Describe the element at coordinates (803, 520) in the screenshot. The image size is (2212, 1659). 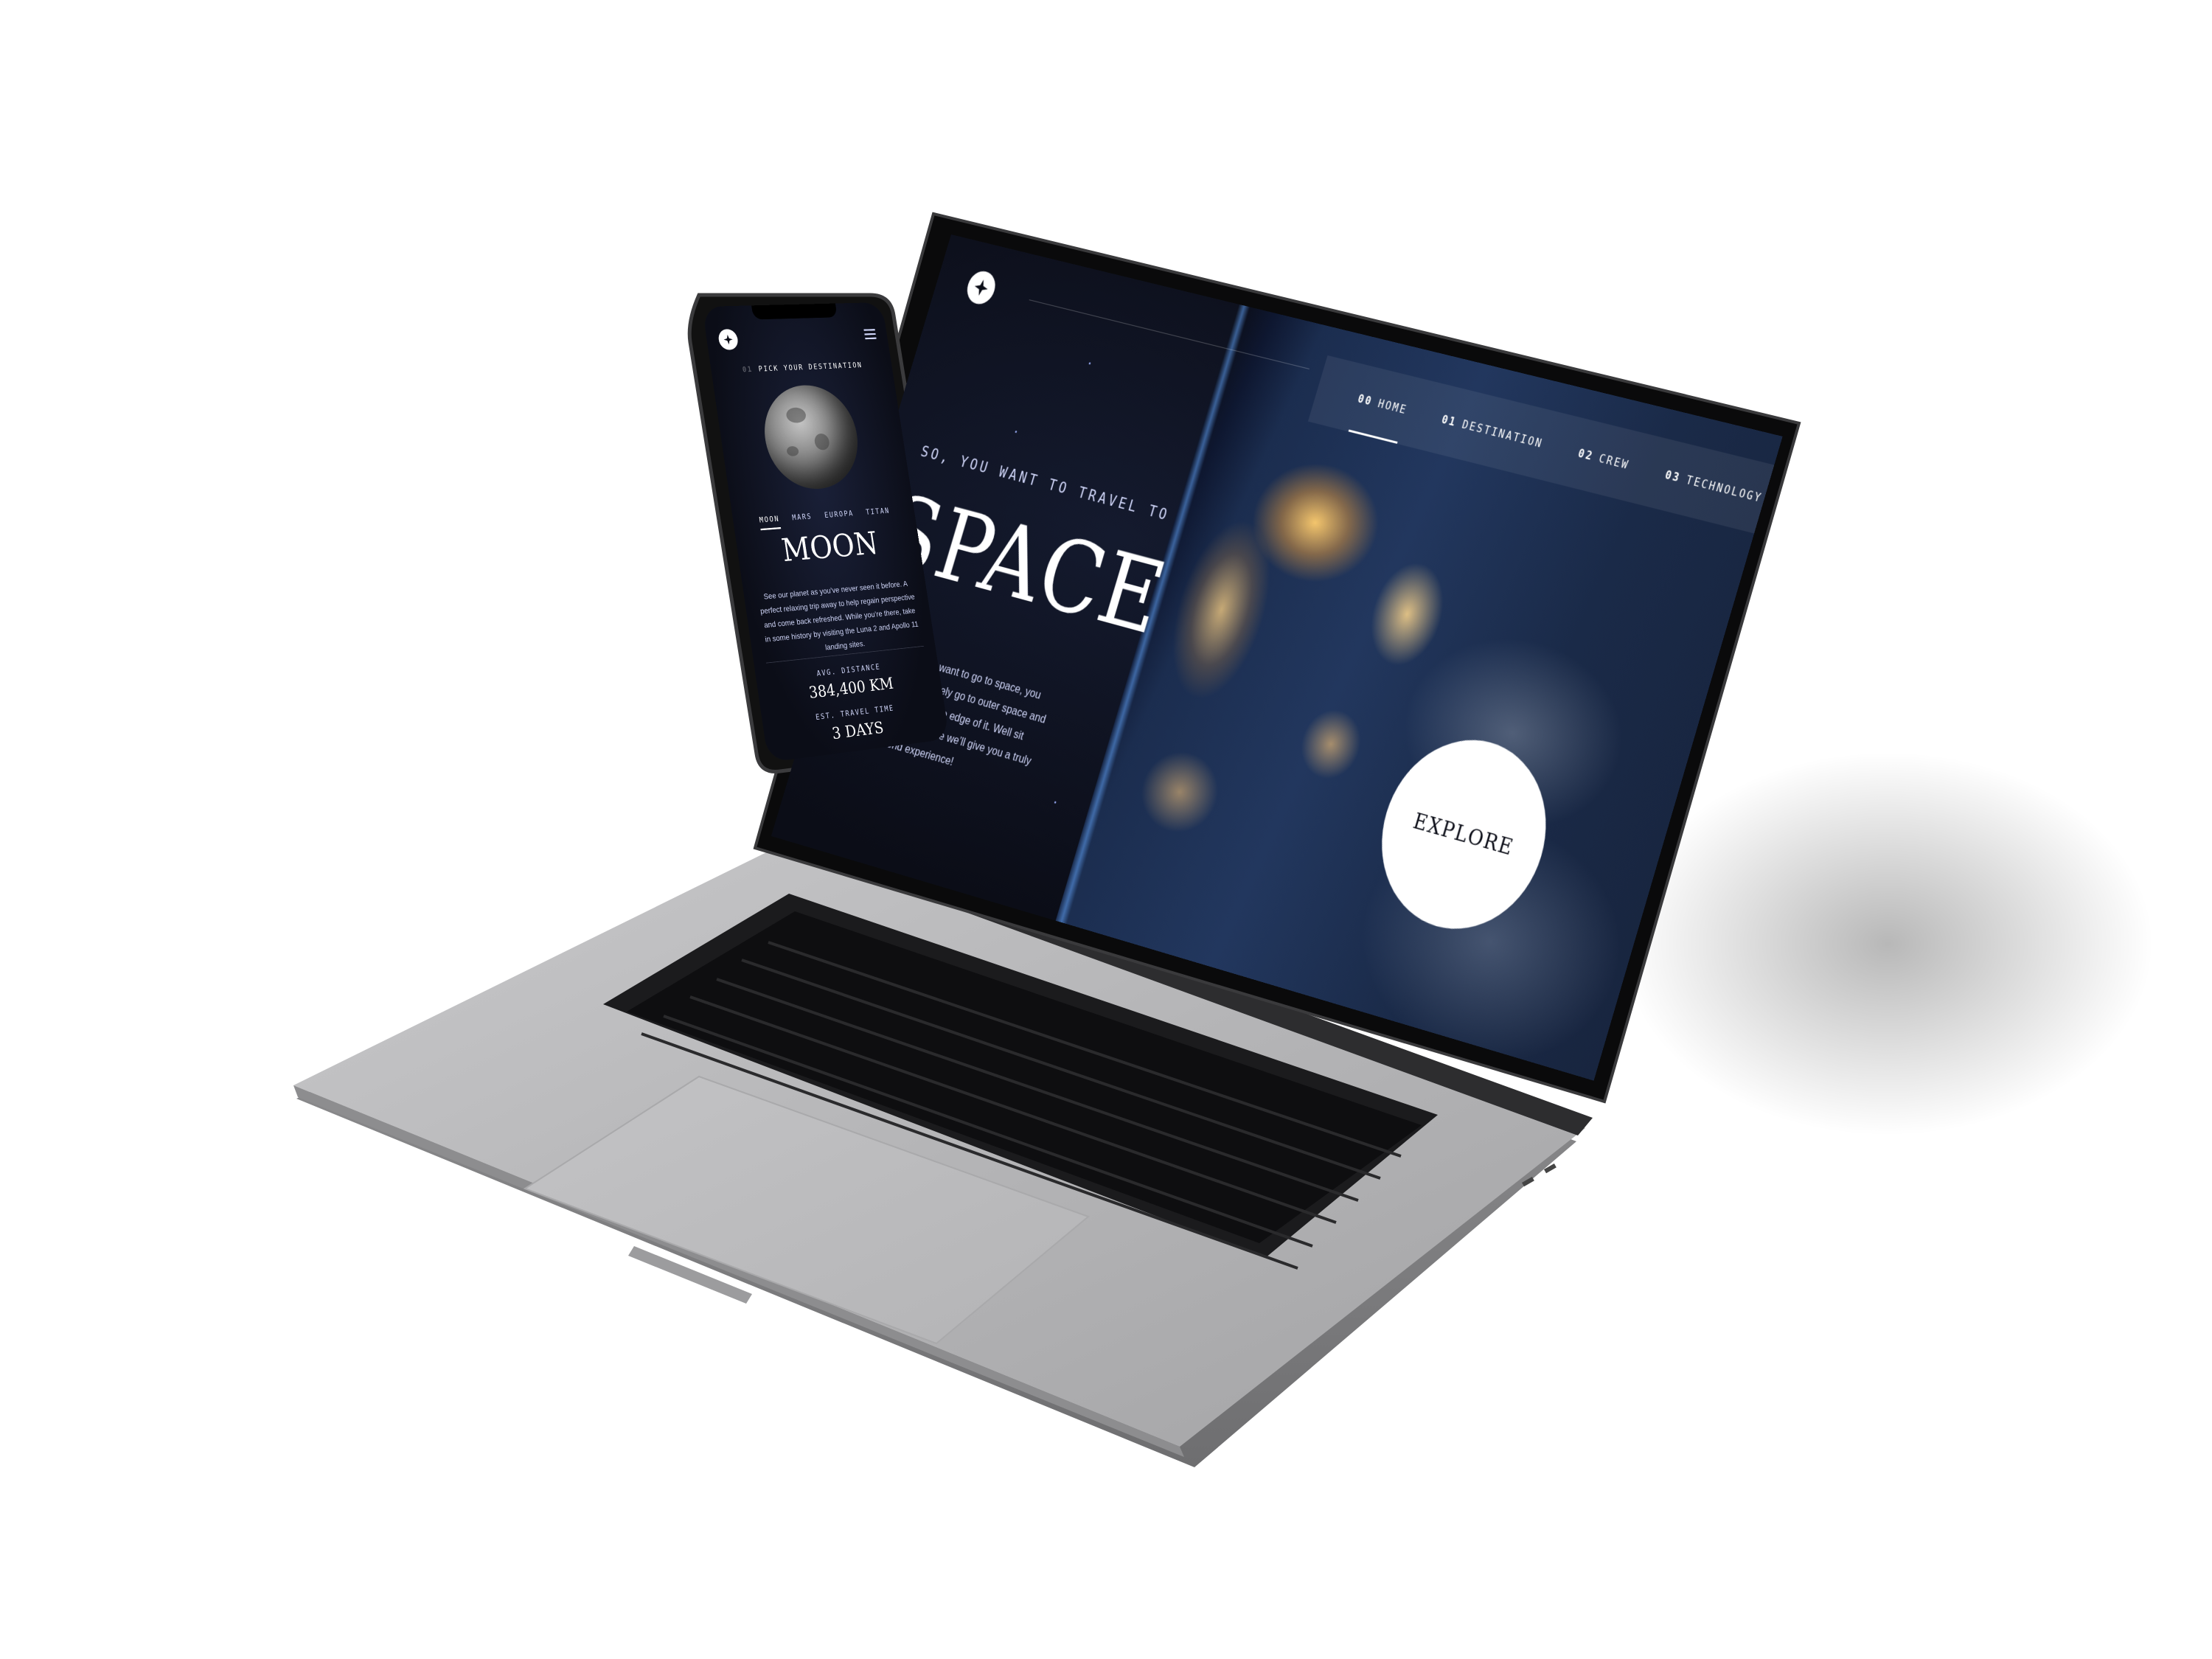
I see `tab-mars: MARS` at that location.